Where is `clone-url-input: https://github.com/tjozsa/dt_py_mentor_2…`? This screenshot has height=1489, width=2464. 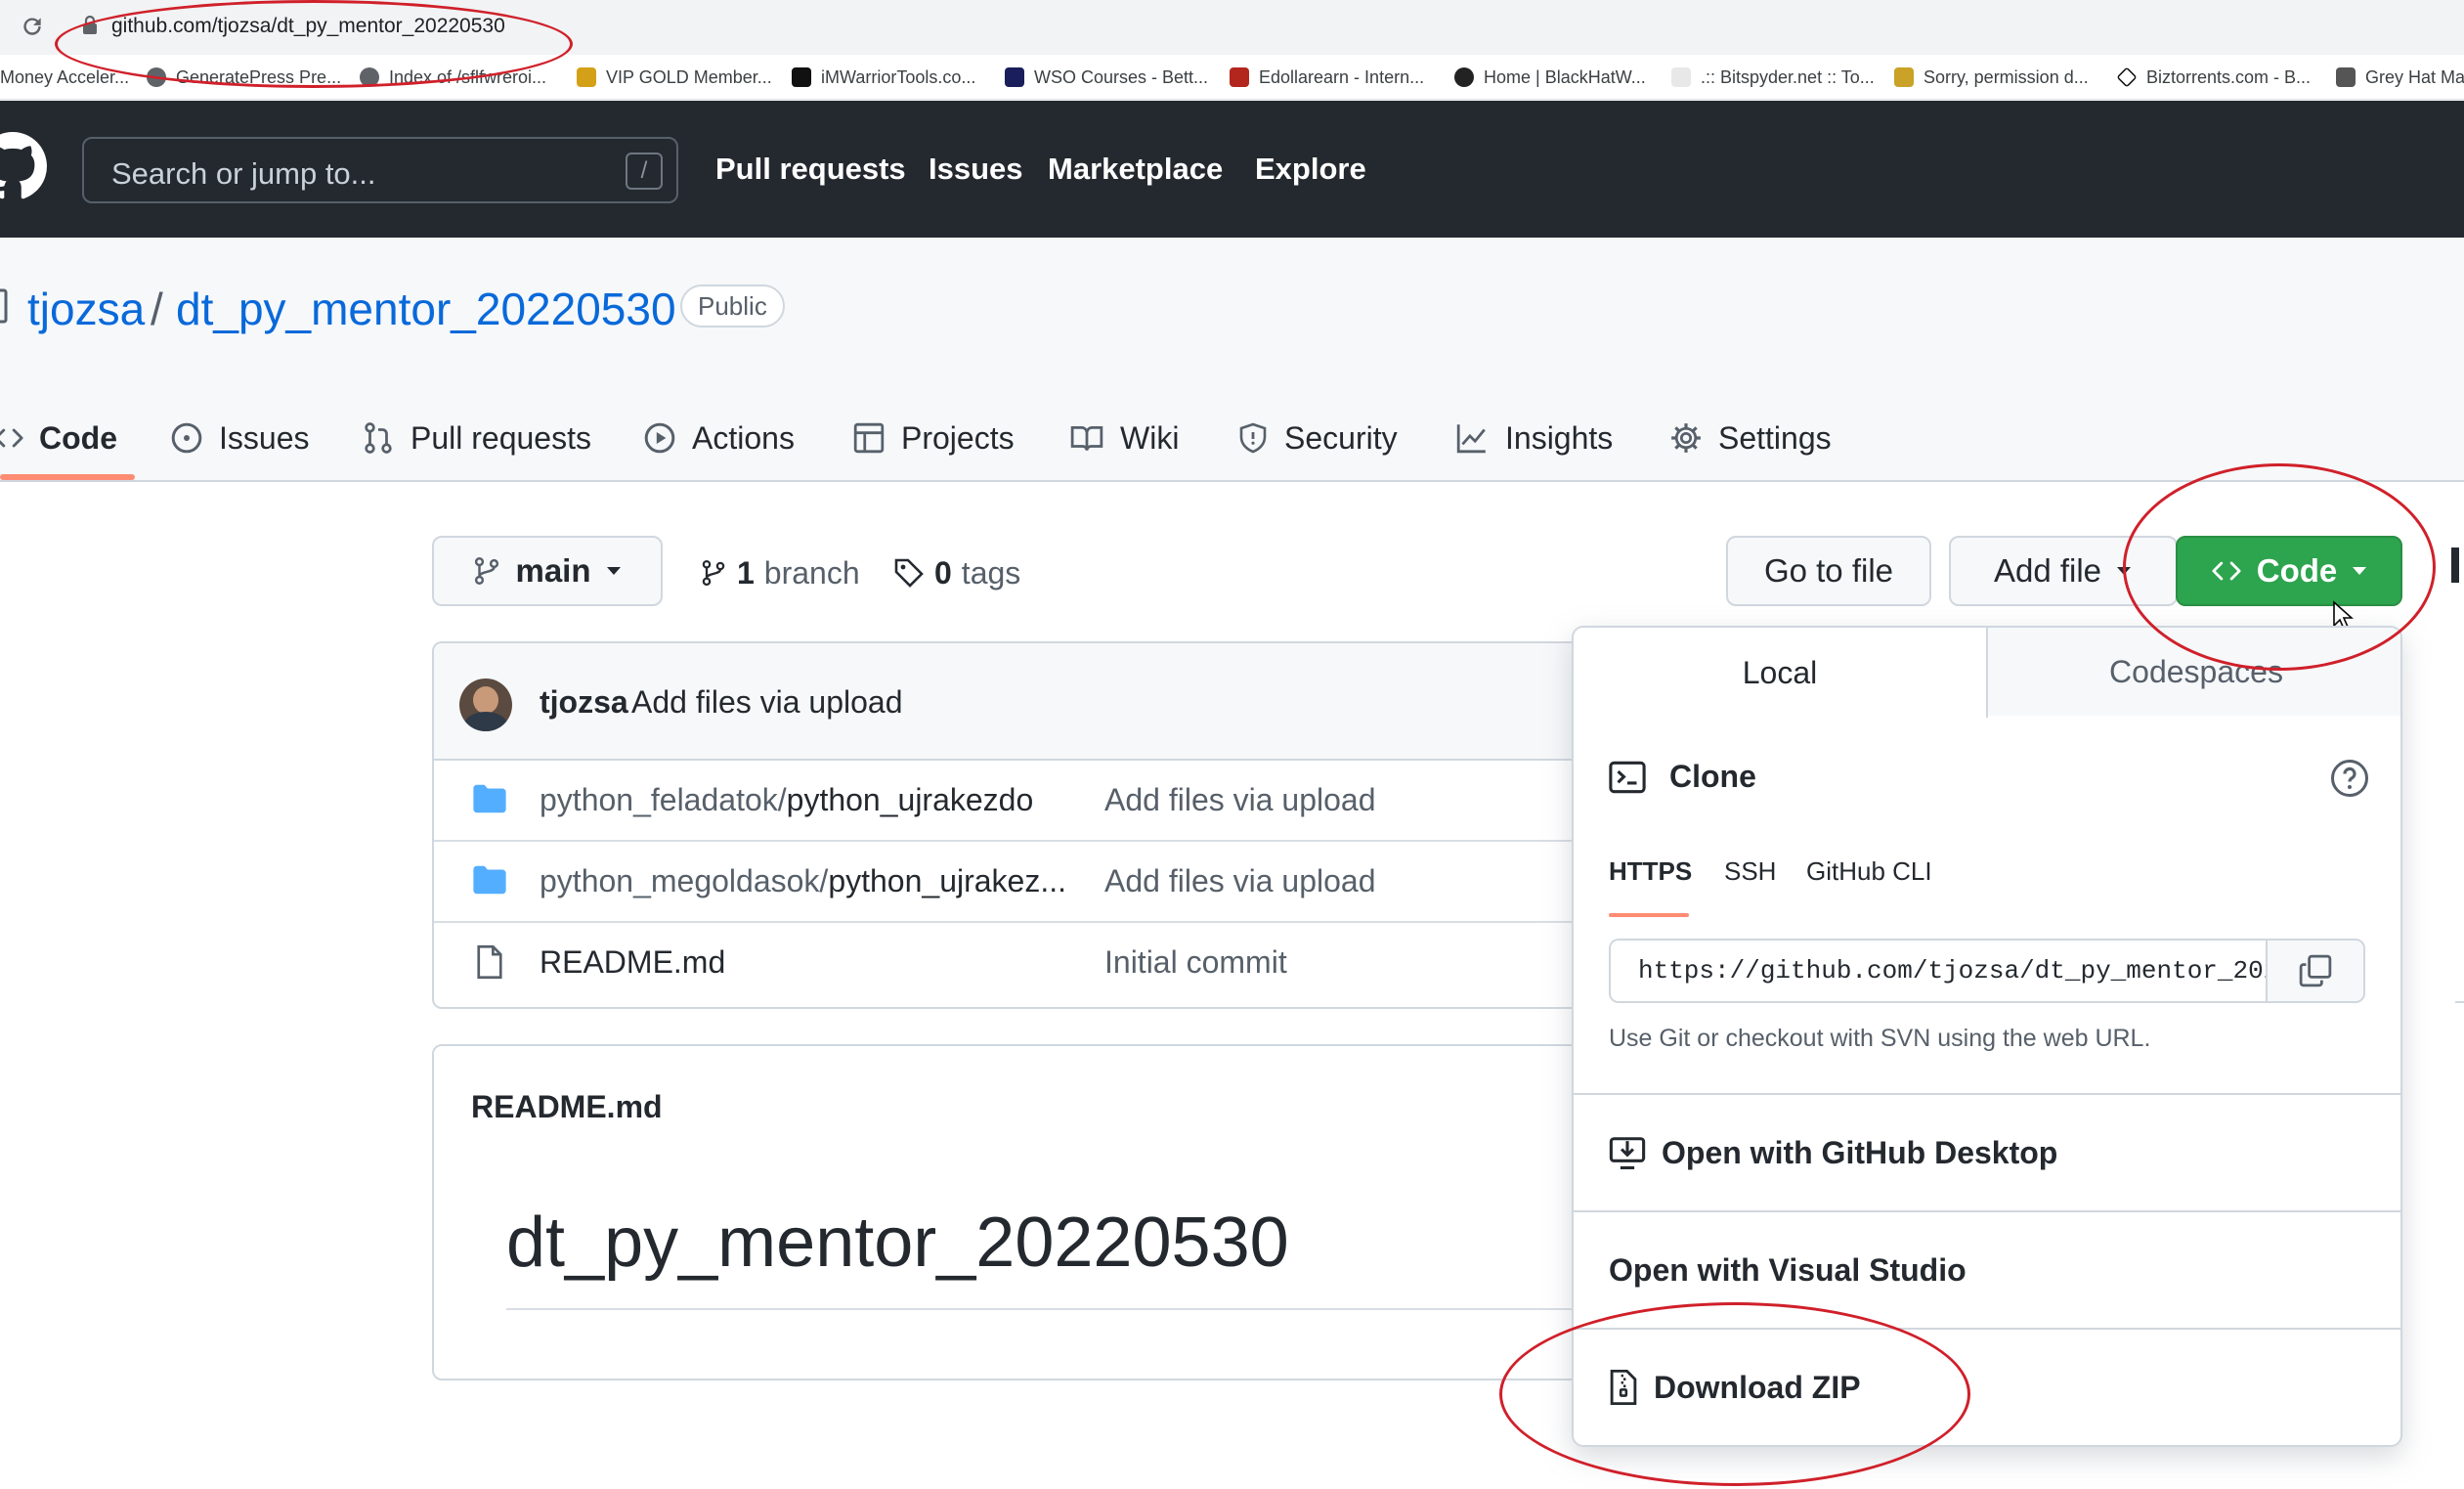 clone-url-input: https://github.com/tjozsa/dt_py_mentor_2… is located at coordinates (1939, 971).